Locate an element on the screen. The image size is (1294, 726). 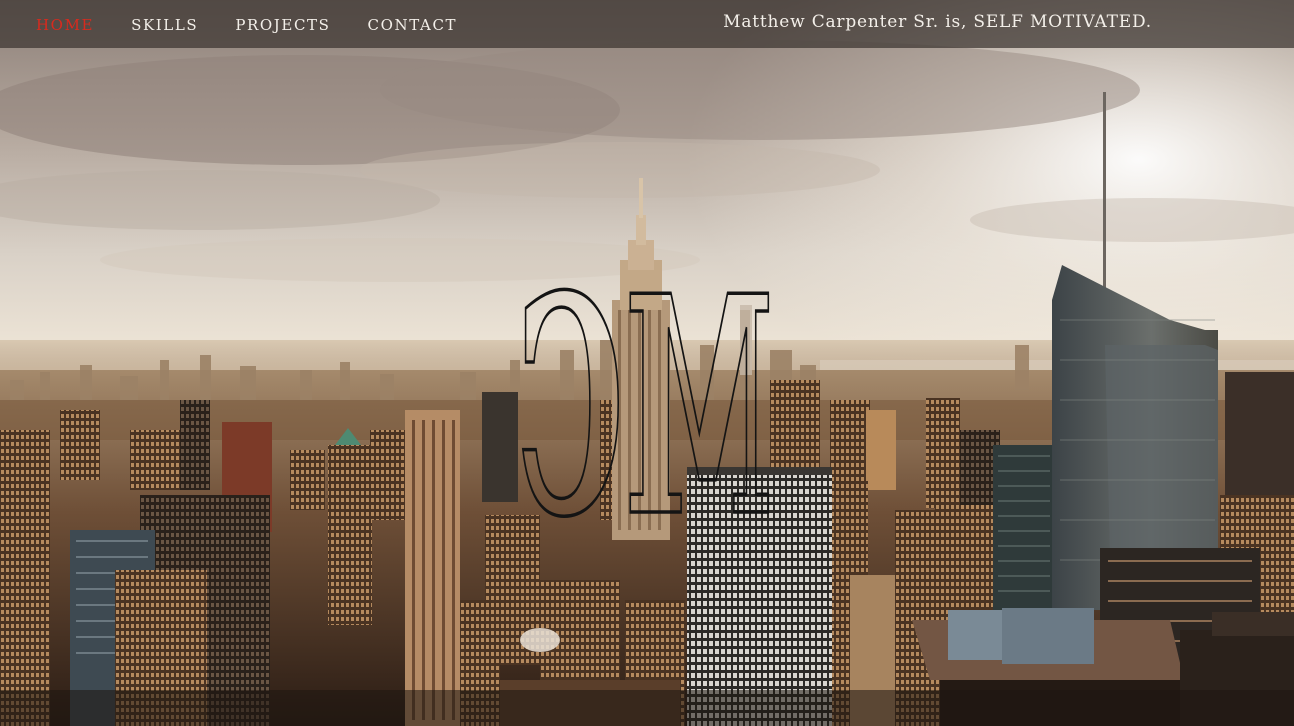
nav-link-skills: SKILLS is located at coordinates (164, 24).